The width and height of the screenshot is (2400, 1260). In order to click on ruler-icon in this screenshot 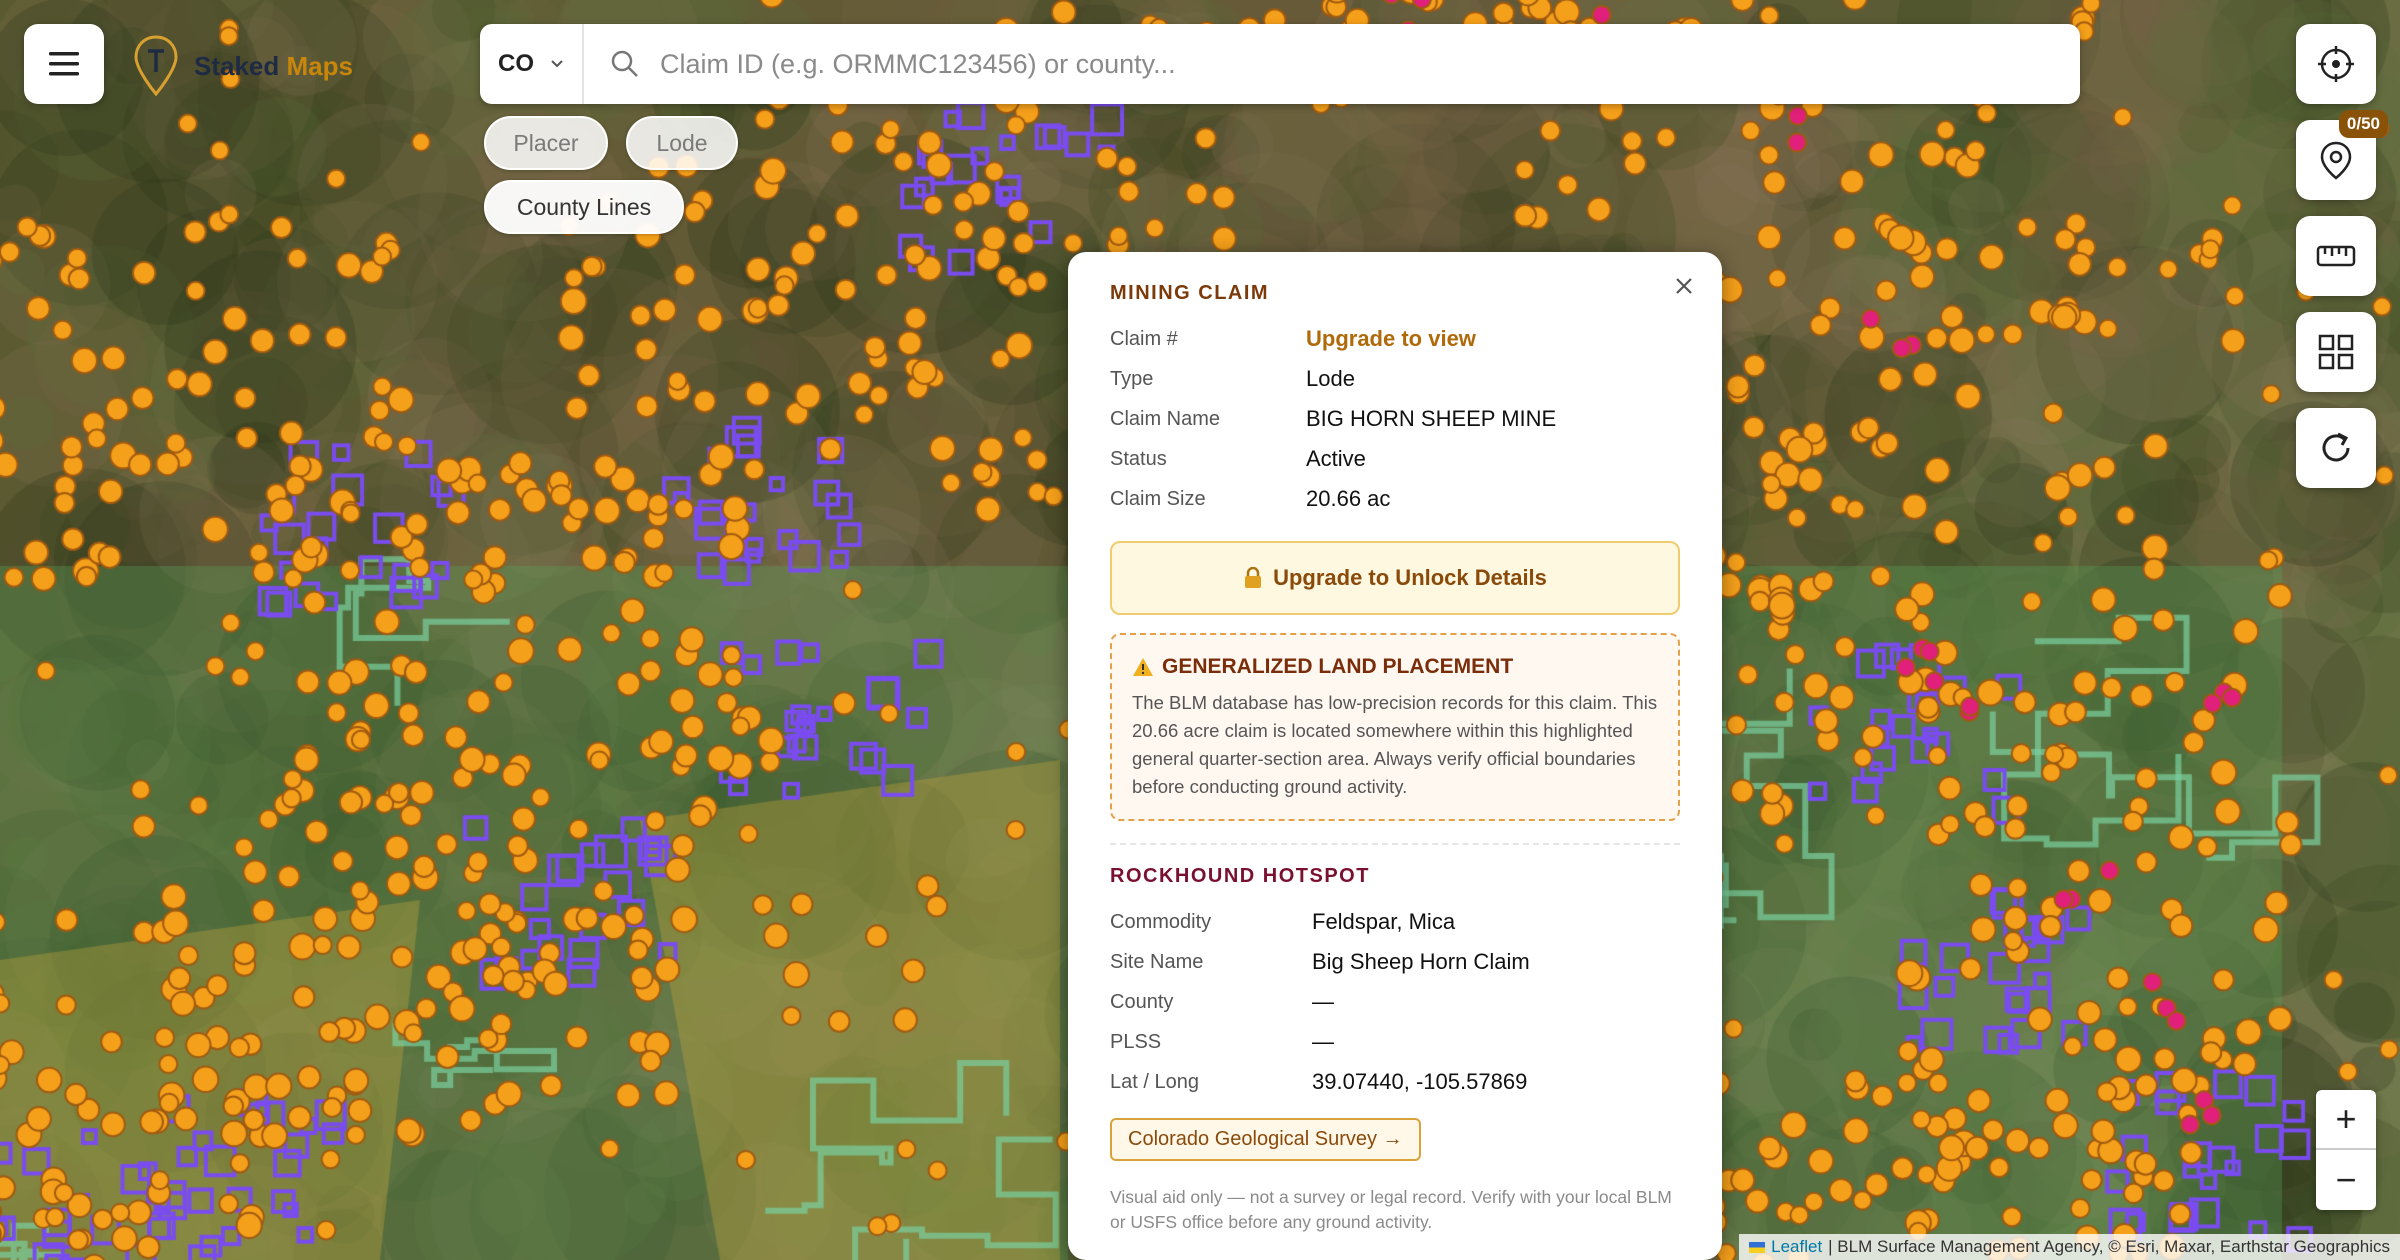, I will do `click(2336, 256)`.